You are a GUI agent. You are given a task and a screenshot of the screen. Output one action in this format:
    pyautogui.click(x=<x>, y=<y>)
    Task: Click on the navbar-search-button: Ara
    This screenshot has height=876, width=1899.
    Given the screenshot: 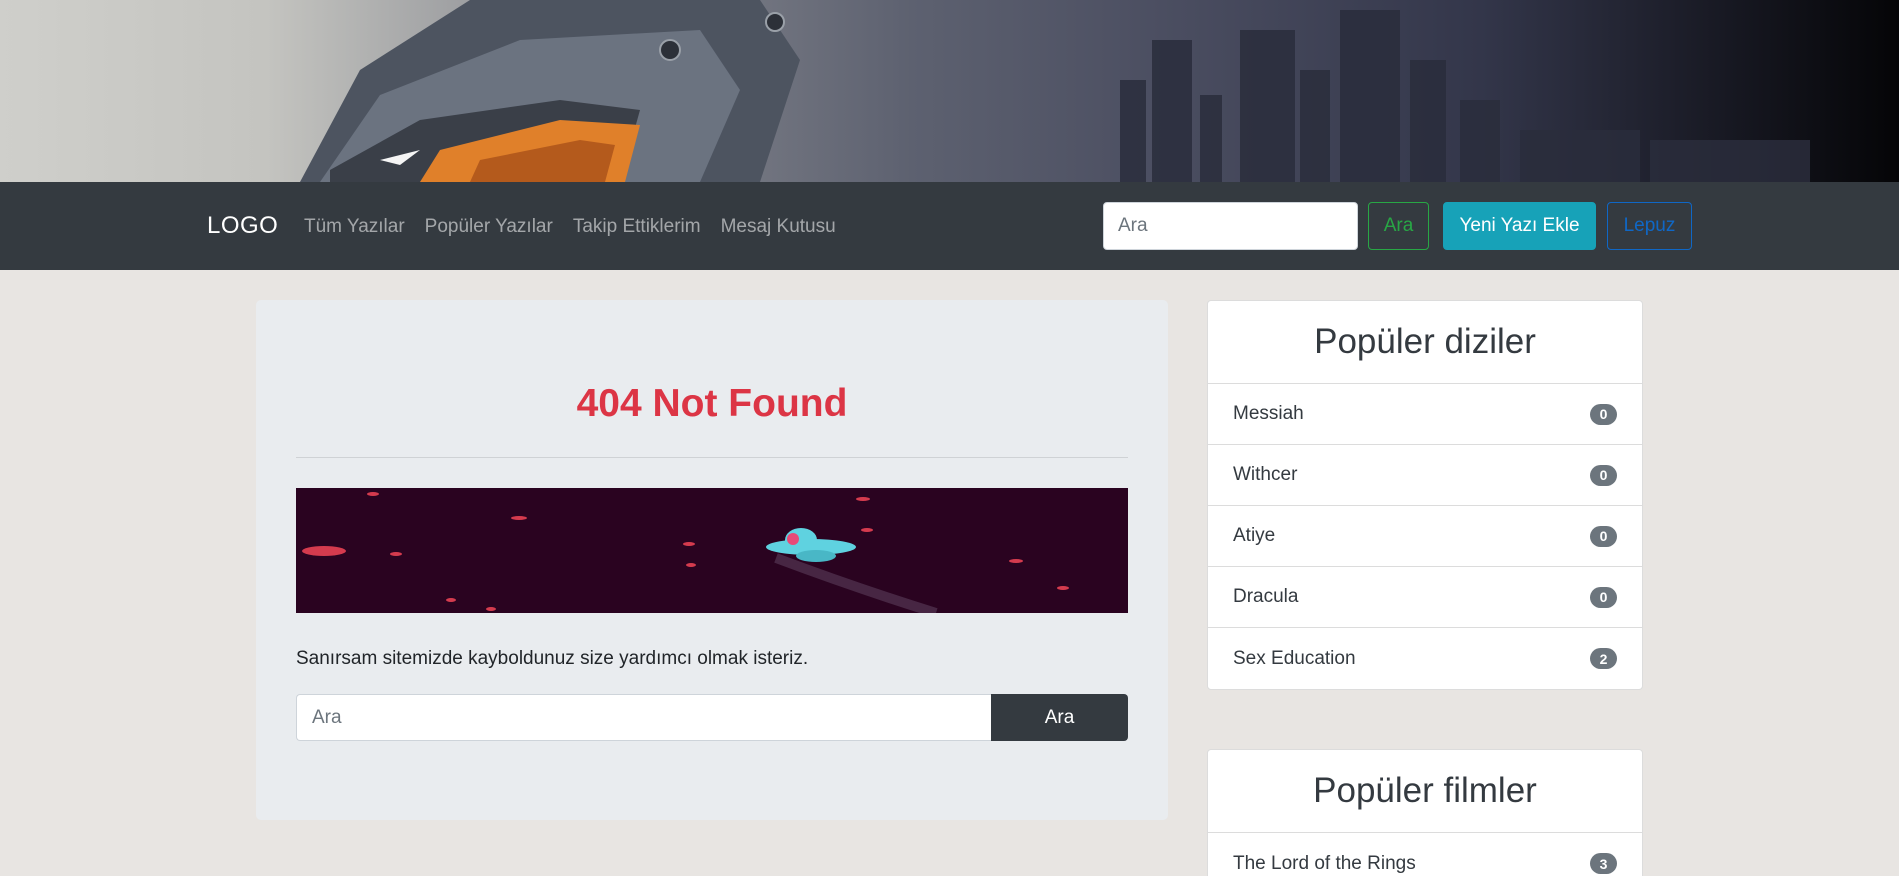 What is the action you would take?
    pyautogui.click(x=1398, y=226)
    